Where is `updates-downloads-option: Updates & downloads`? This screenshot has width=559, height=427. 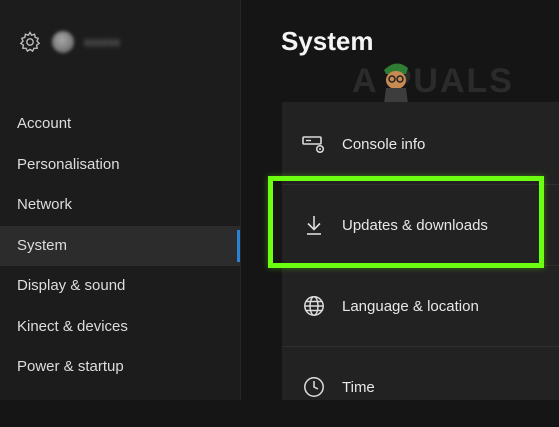 updates-downloads-option: Updates & downloads is located at coordinates (420, 225).